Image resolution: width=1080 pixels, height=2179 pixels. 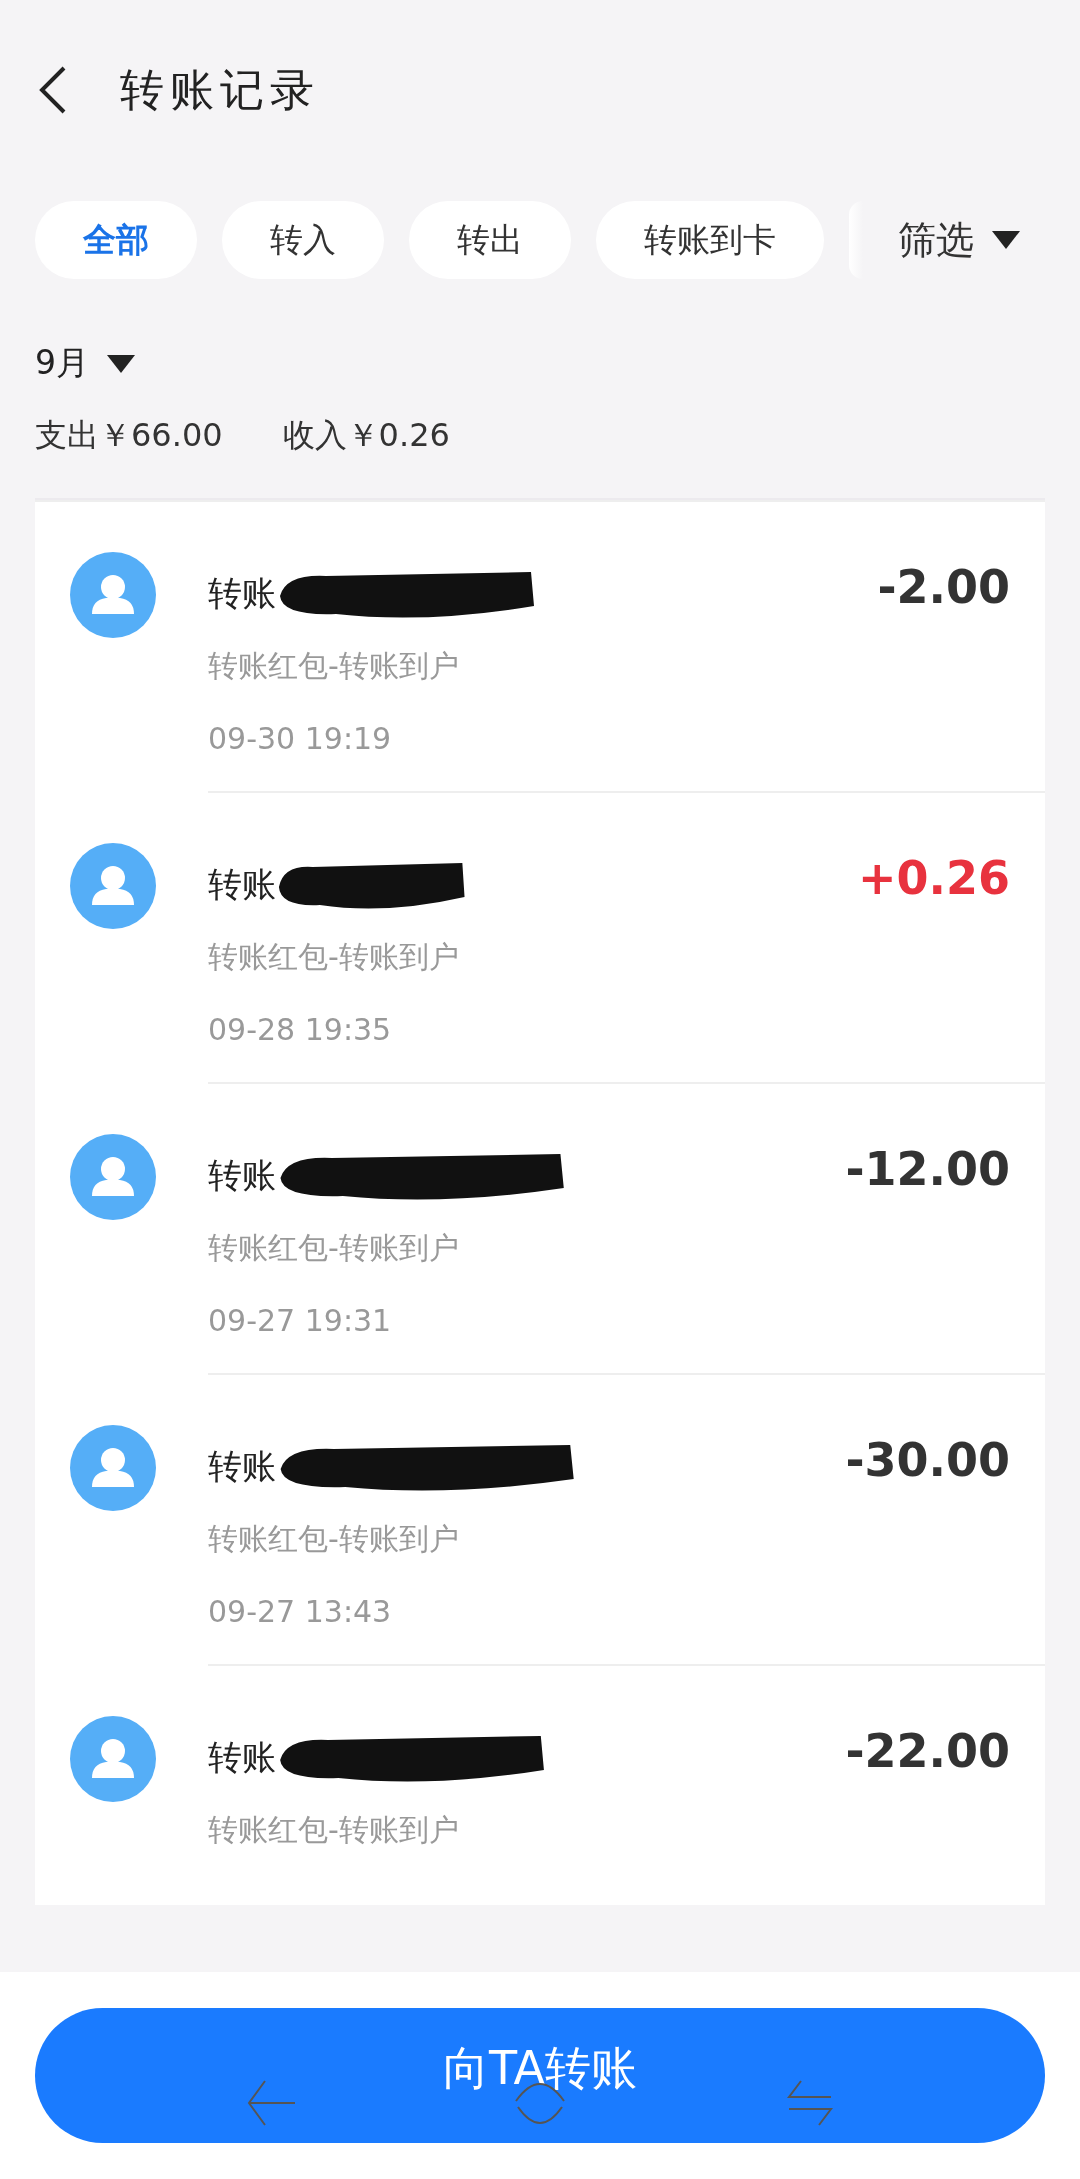 What do you see at coordinates (540, 1229) in the screenshot?
I see `transfer-record: 转账 转账红包-转账到户 09-27 19:31 -12.00` at bounding box center [540, 1229].